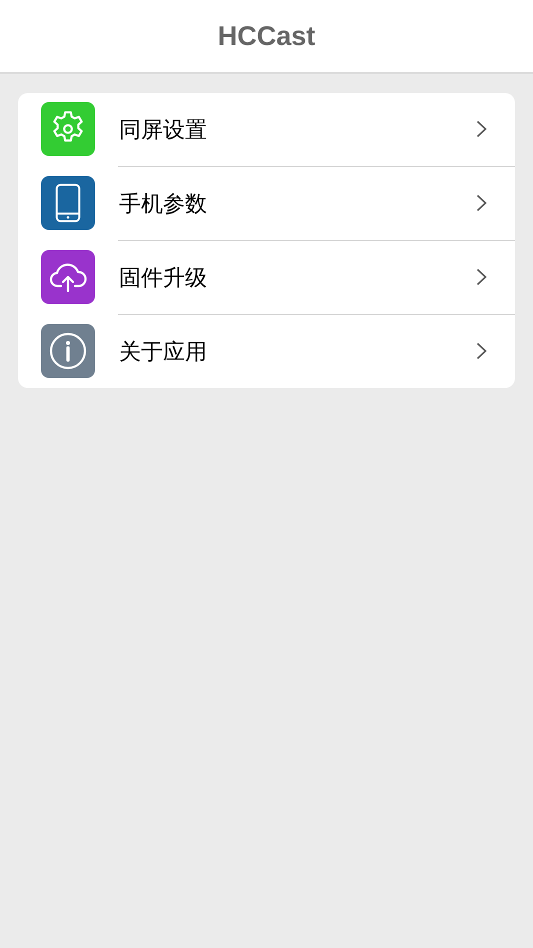  I want to click on menu-label: 固件升级, so click(163, 278).